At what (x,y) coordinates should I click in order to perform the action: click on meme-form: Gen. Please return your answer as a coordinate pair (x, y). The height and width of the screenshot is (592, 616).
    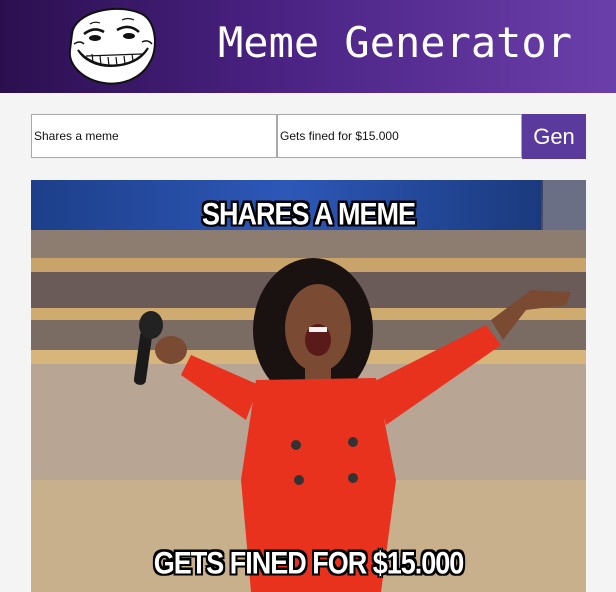
    Looking at the image, I should click on (308, 137).